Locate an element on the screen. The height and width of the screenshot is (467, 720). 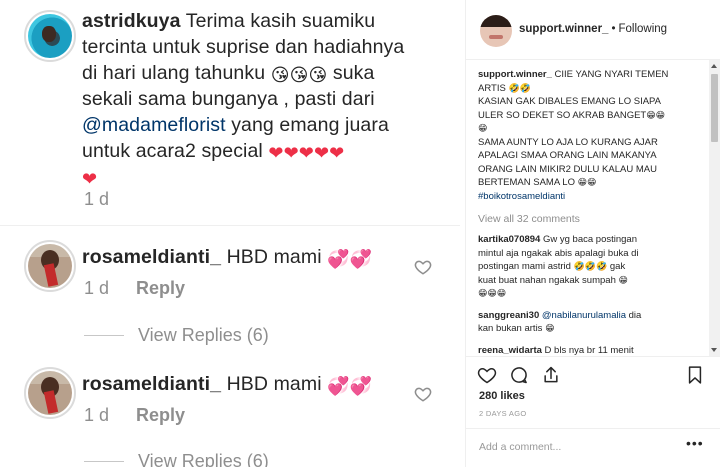
comment-text: gak is located at coordinates (617, 266).